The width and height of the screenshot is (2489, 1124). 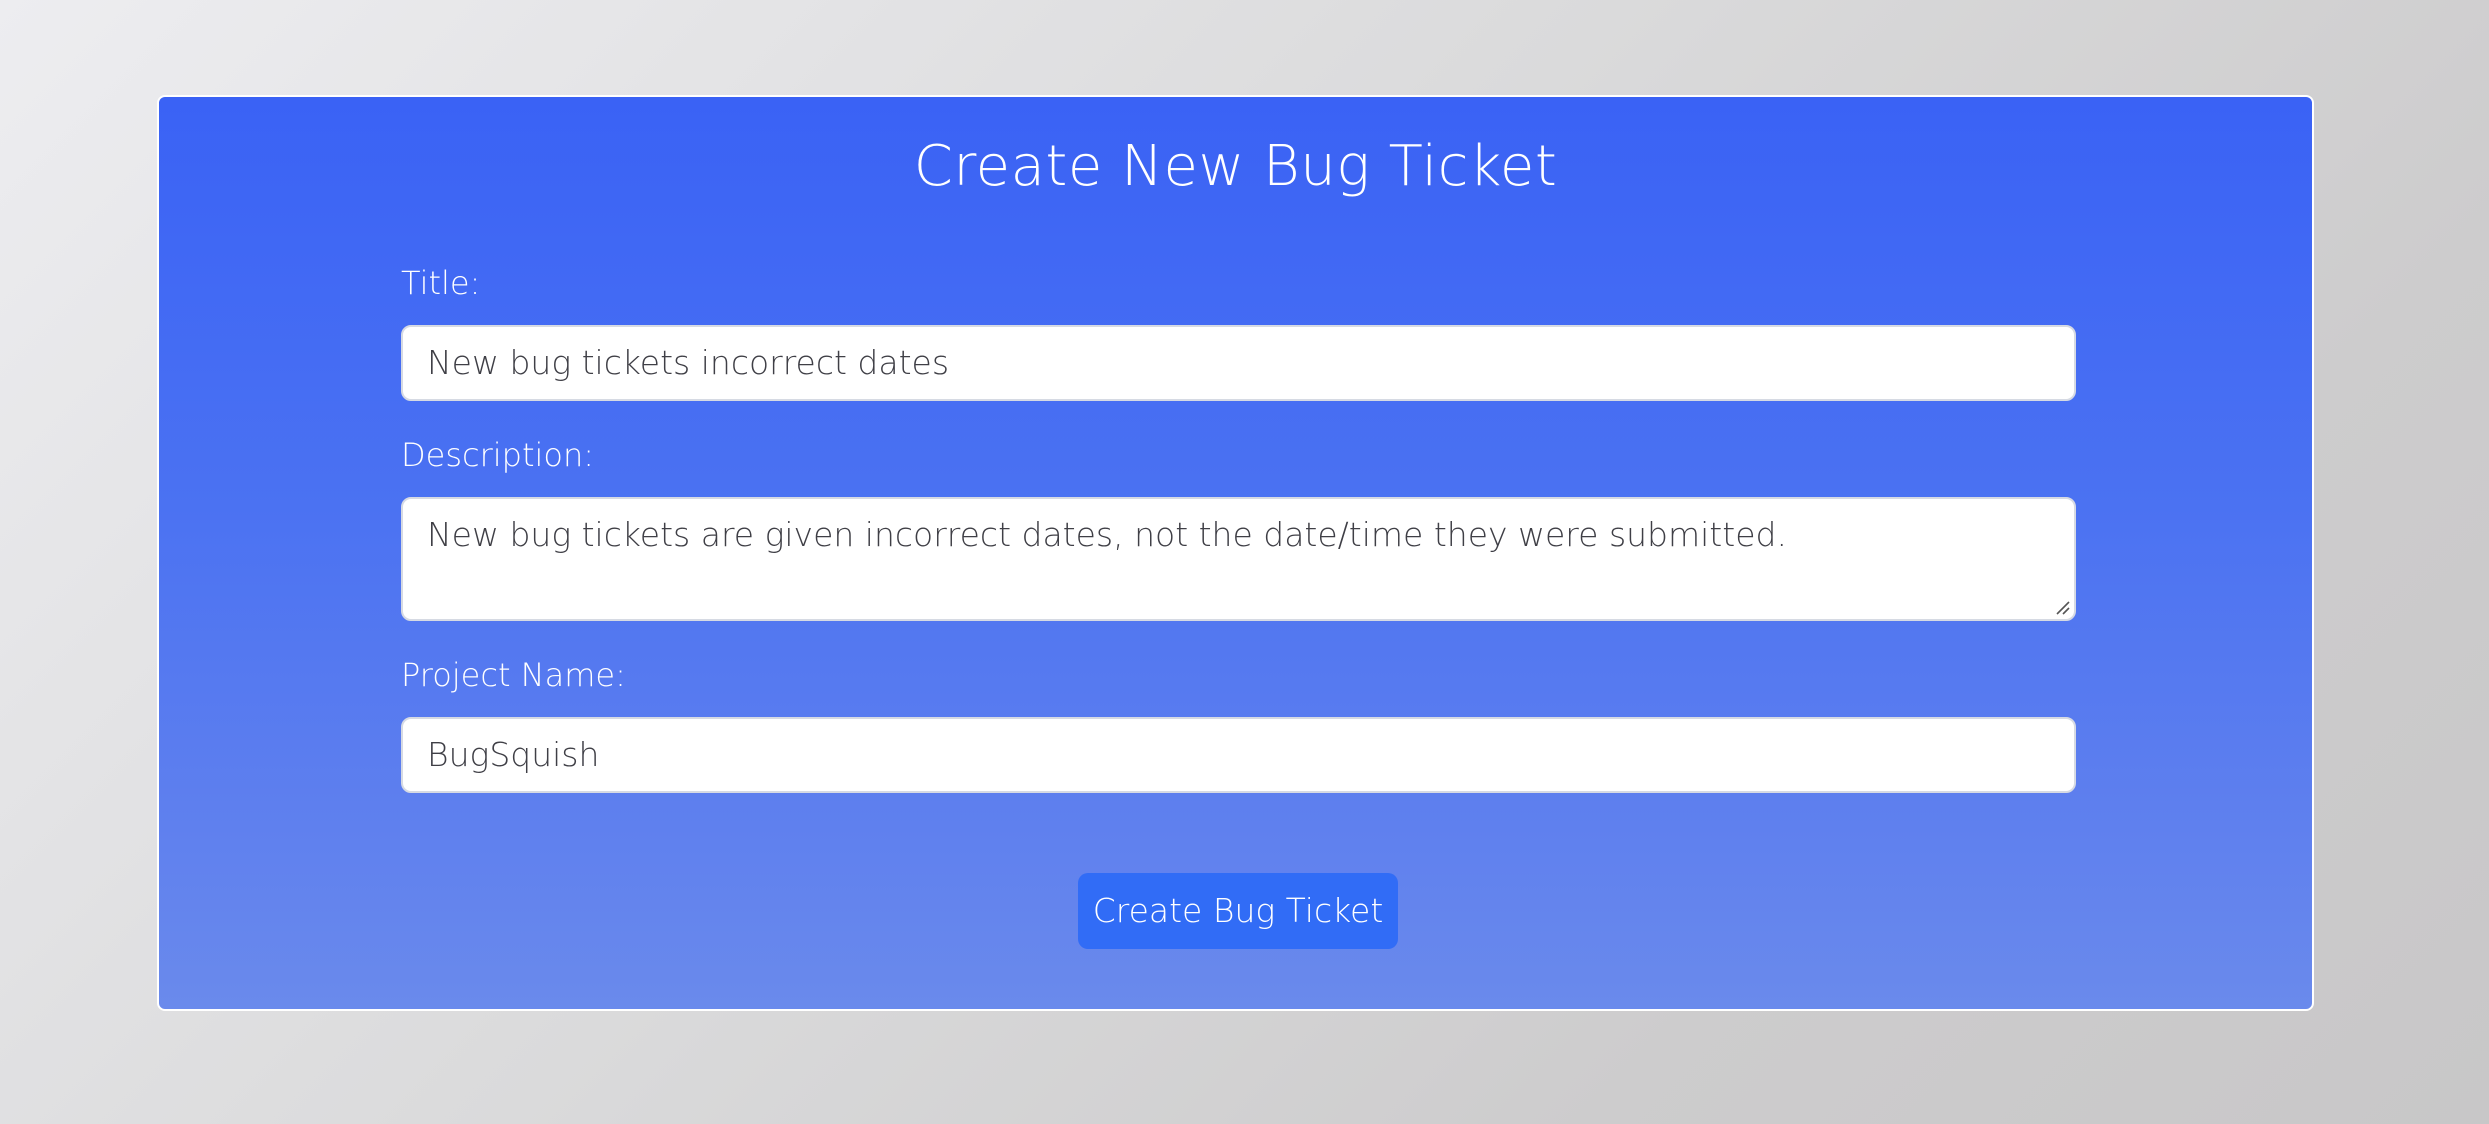 What do you see at coordinates (1235, 166) in the screenshot?
I see `page-title: Create New Bug Ticket` at bounding box center [1235, 166].